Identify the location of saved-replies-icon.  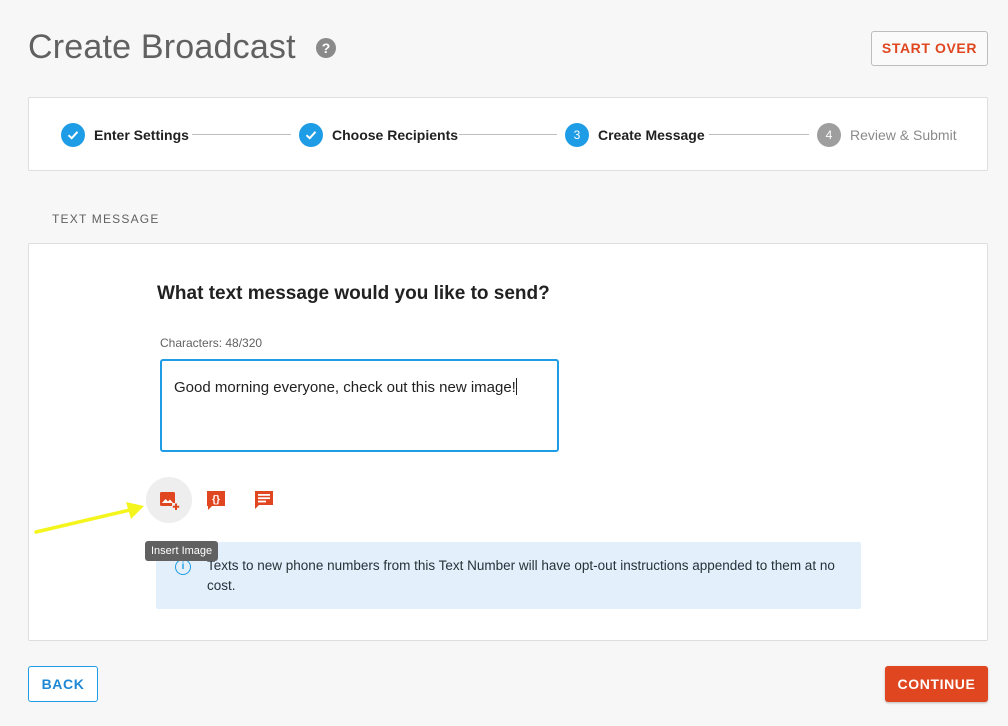
(264, 500).